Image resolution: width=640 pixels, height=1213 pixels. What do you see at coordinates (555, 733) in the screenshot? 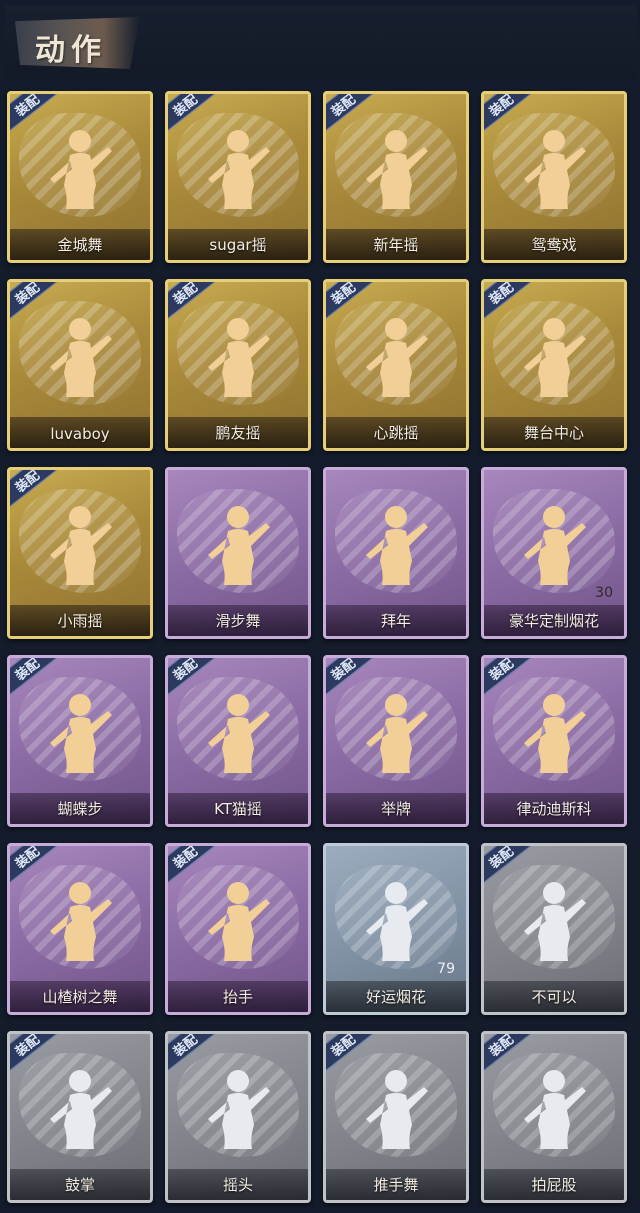
I see `disco-pose-icon` at bounding box center [555, 733].